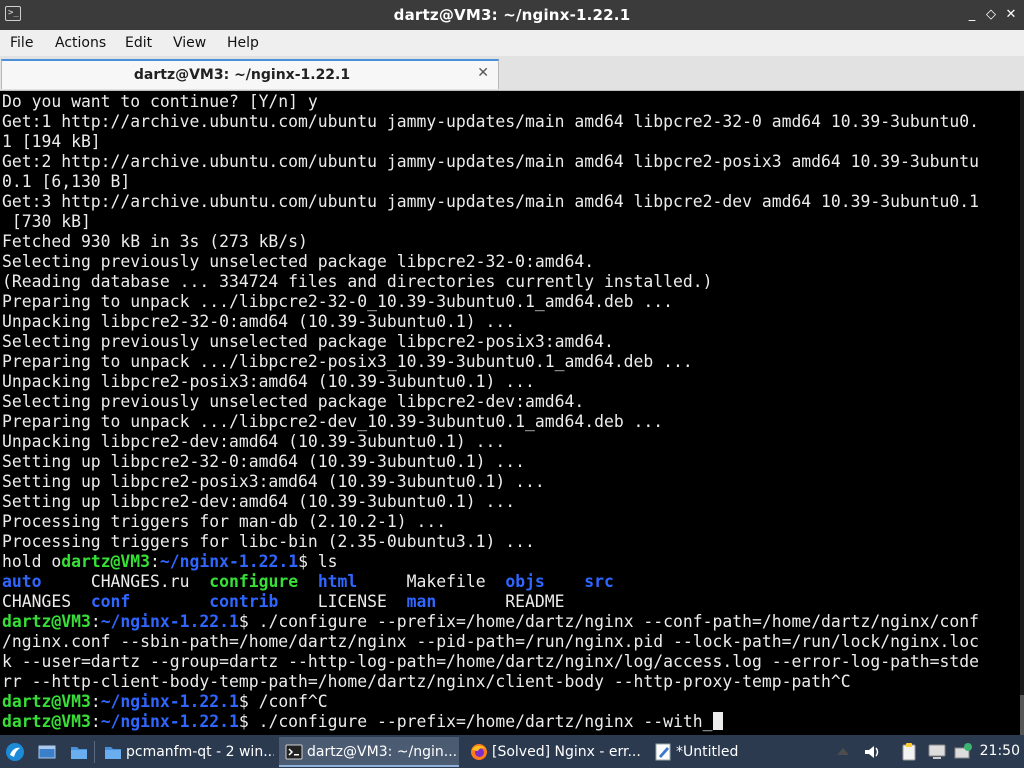  Describe the element at coordinates (972, 15) in the screenshot. I see `minimize-button: _` at that location.